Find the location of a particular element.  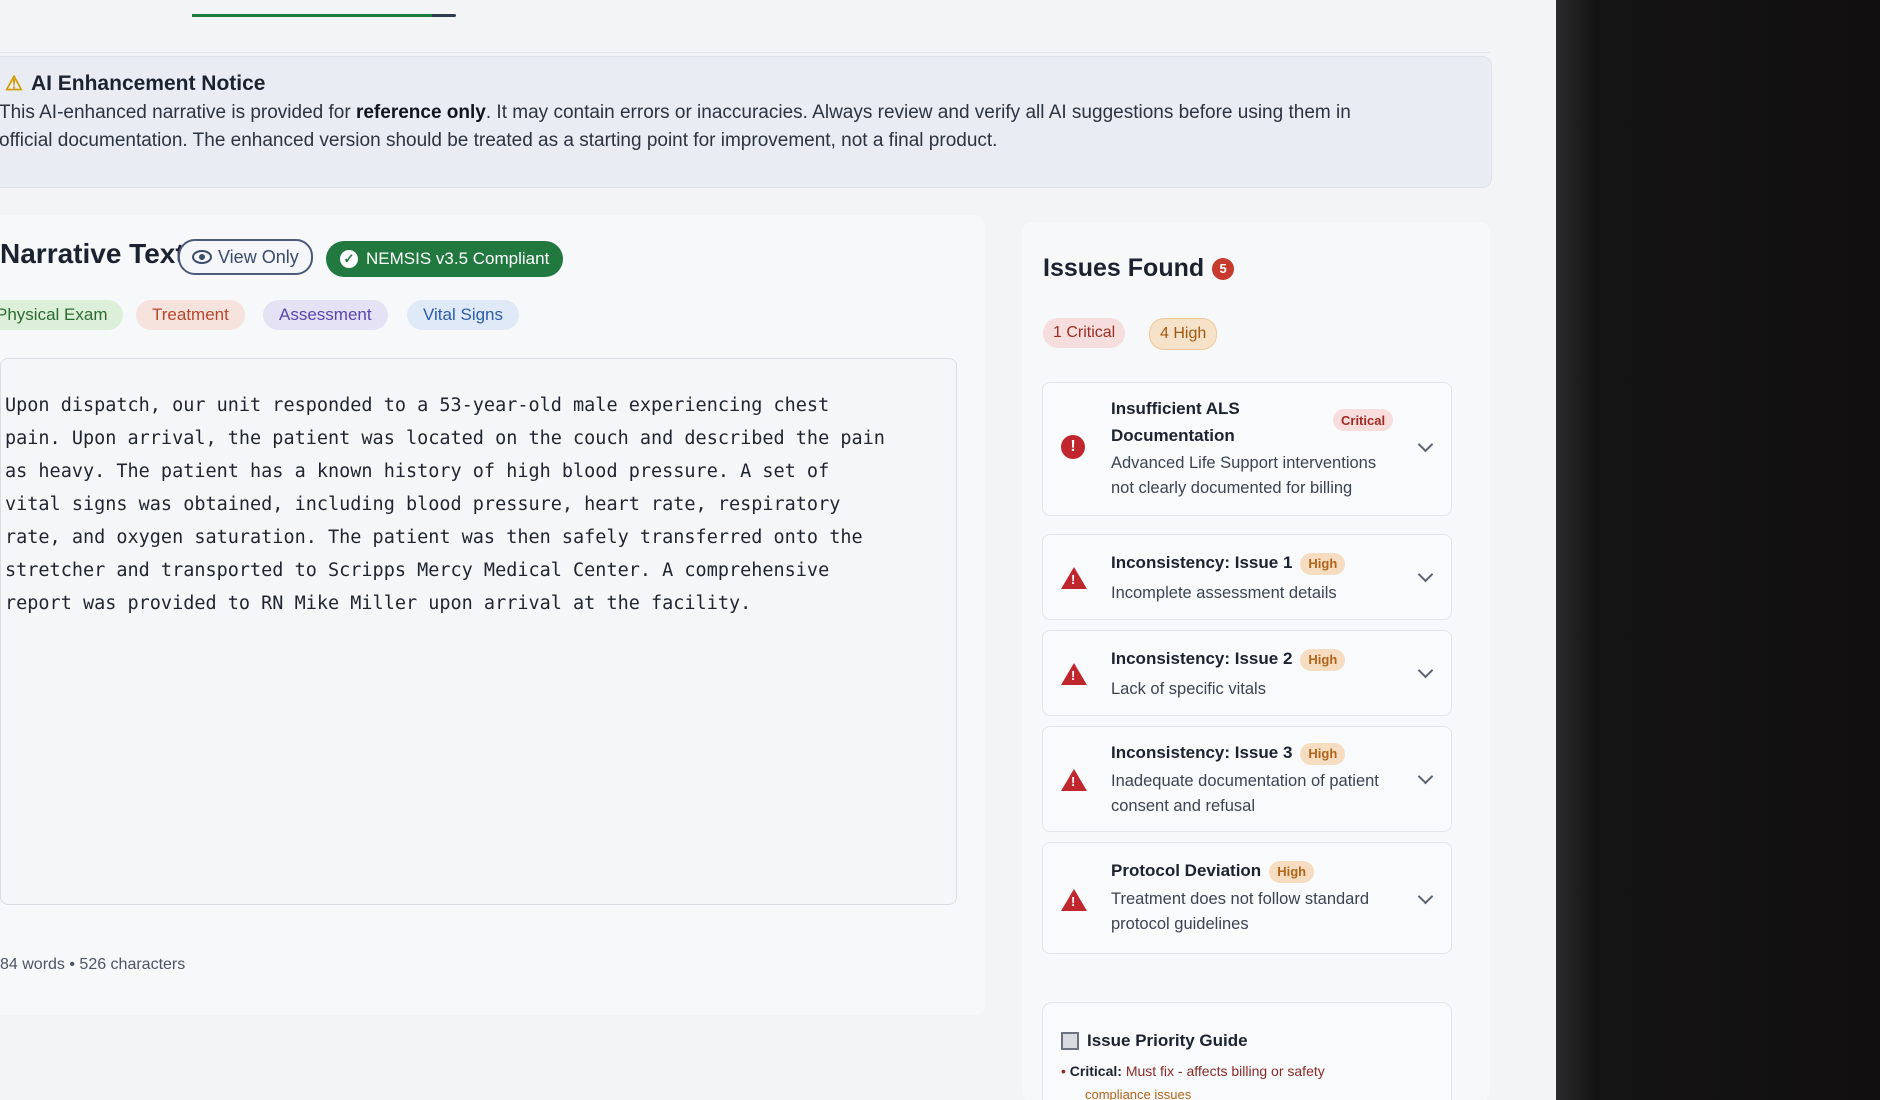

issue-title-row: Inconsistency: Issue 3 High is located at coordinates (1228, 752).